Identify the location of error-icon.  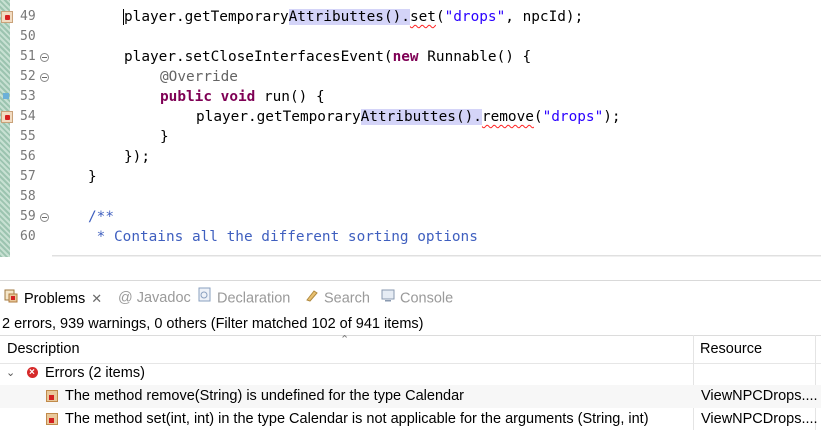
(32, 372).